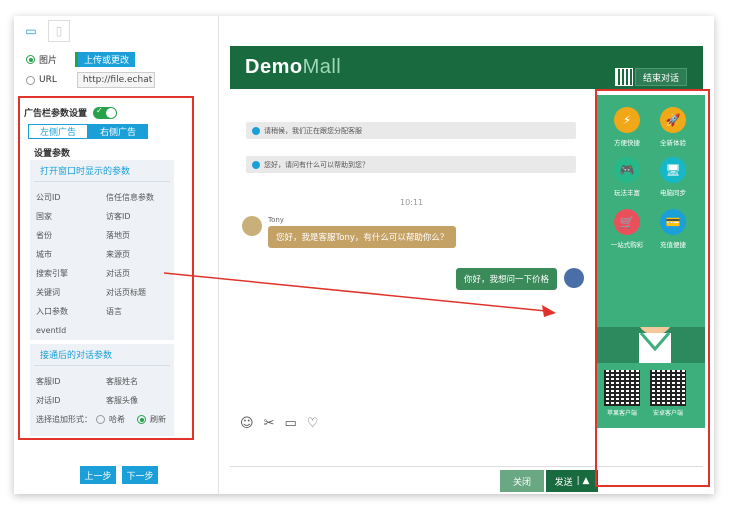 This screenshot has height=509, width=732. What do you see at coordinates (31, 31) in the screenshot?
I see `desktop-icon: ▭` at bounding box center [31, 31].